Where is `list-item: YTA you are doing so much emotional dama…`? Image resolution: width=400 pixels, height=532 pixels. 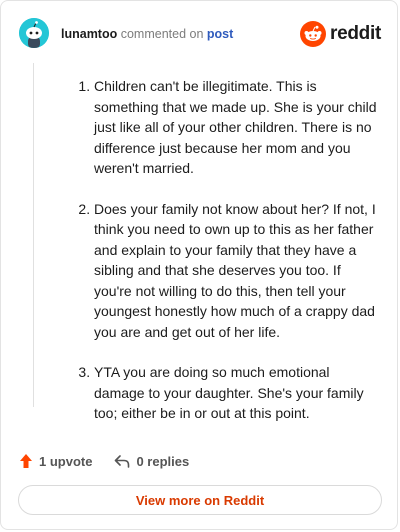
list-item: YTA you are doing so much emotional dama… is located at coordinates (235, 393).